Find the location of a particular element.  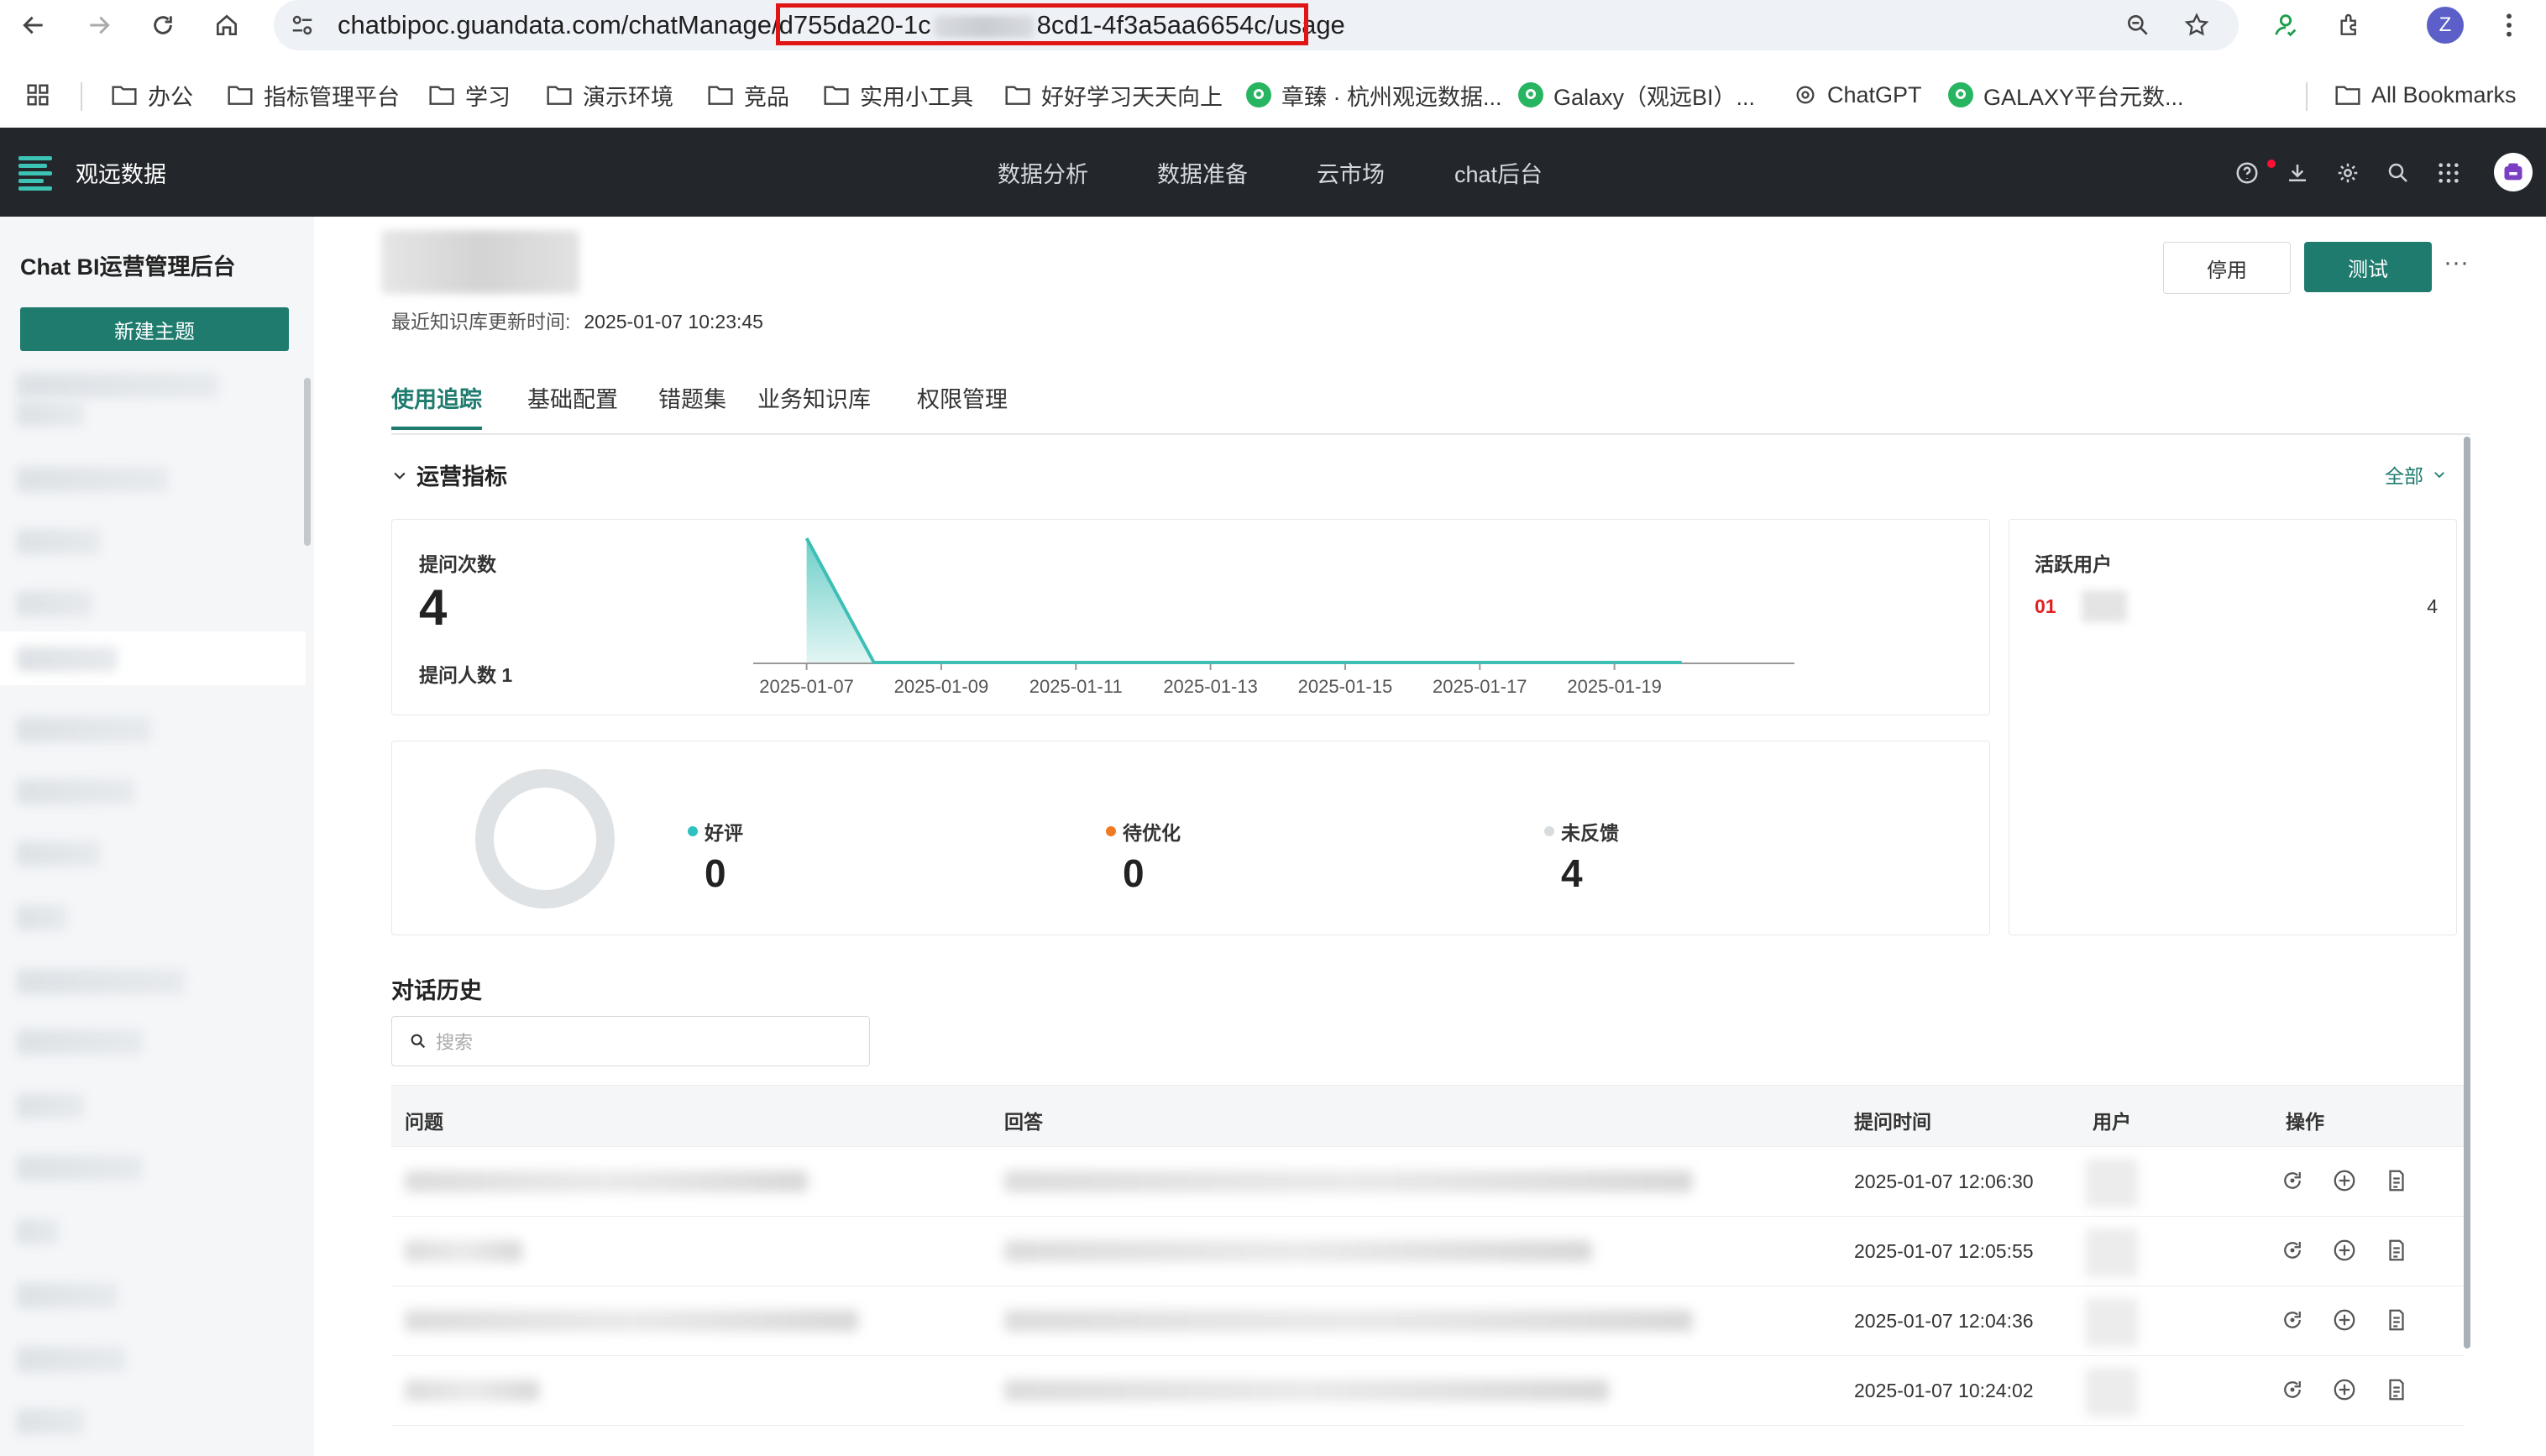

tab-usage-tracking: 使用追踪 is located at coordinates (436, 397).